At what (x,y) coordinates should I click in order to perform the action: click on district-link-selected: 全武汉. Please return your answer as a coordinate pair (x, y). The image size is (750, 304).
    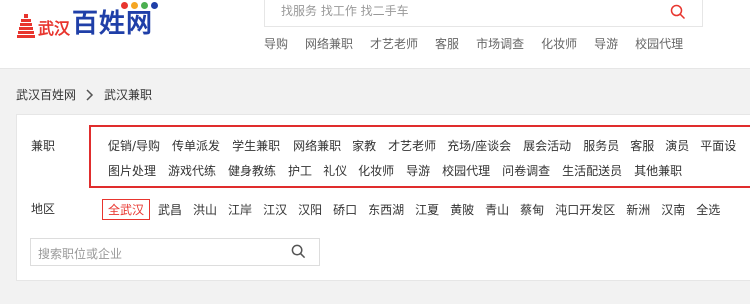
    Looking at the image, I should click on (126, 209).